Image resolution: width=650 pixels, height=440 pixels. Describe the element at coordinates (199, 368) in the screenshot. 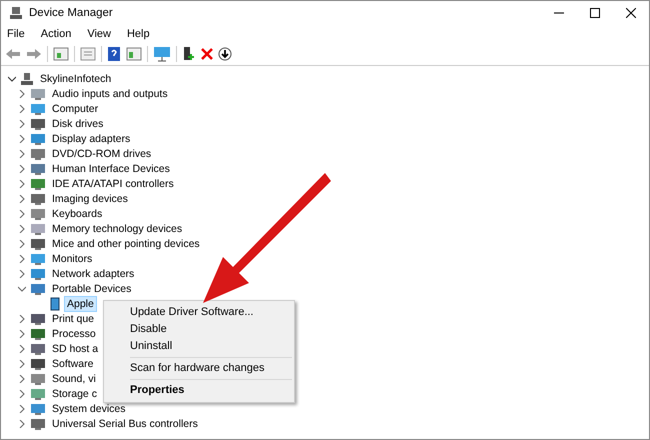

I see `context-menu-item: Scan for hardware changes` at that location.